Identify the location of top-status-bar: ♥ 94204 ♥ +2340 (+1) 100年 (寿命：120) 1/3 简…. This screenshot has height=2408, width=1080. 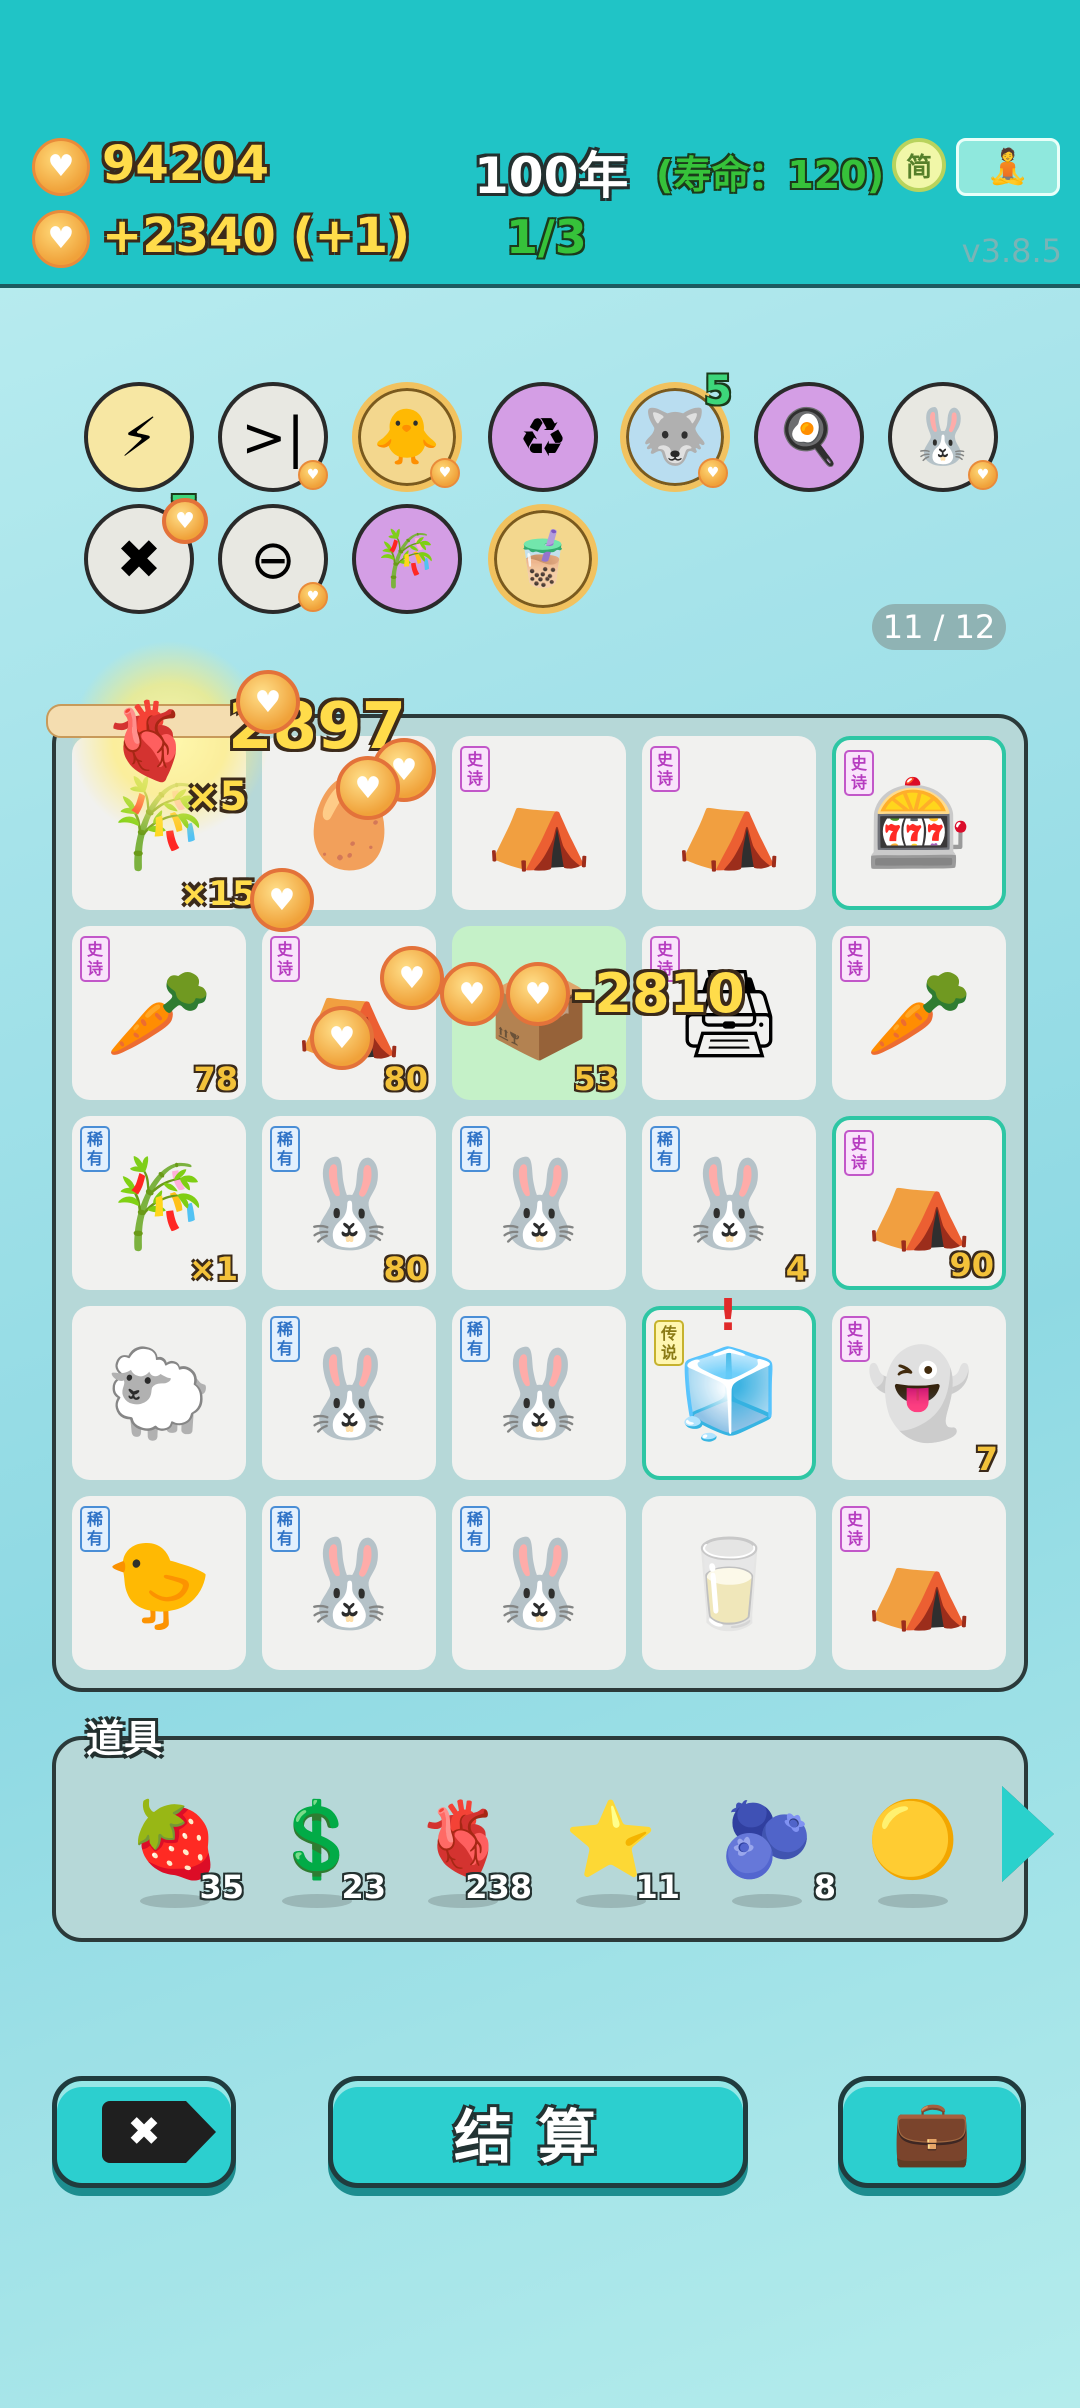
(540, 144).